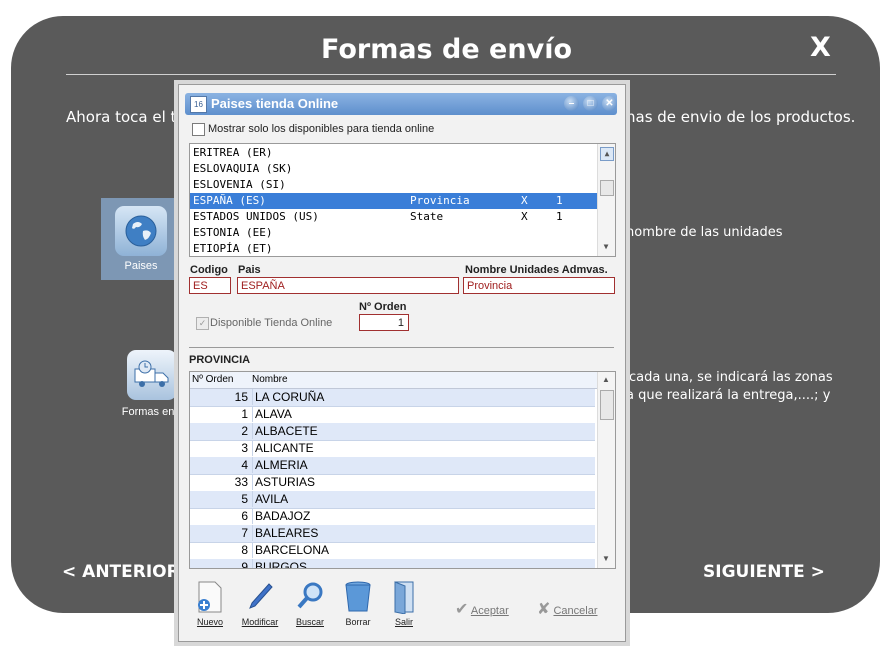 The width and height of the screenshot is (893, 663). Describe the element at coordinates (704, 232) in the screenshot. I see `paises-description: nombre de las unidades` at that location.